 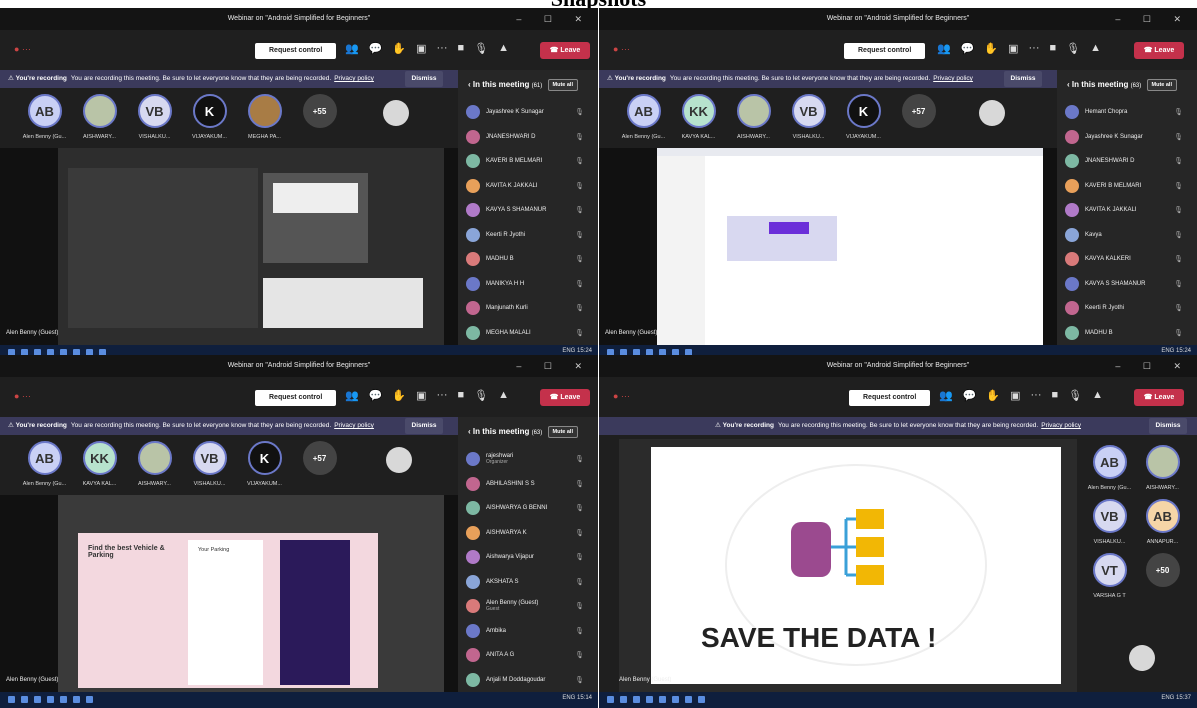 I want to click on participant-avatar: +55, so click(x=319, y=117).